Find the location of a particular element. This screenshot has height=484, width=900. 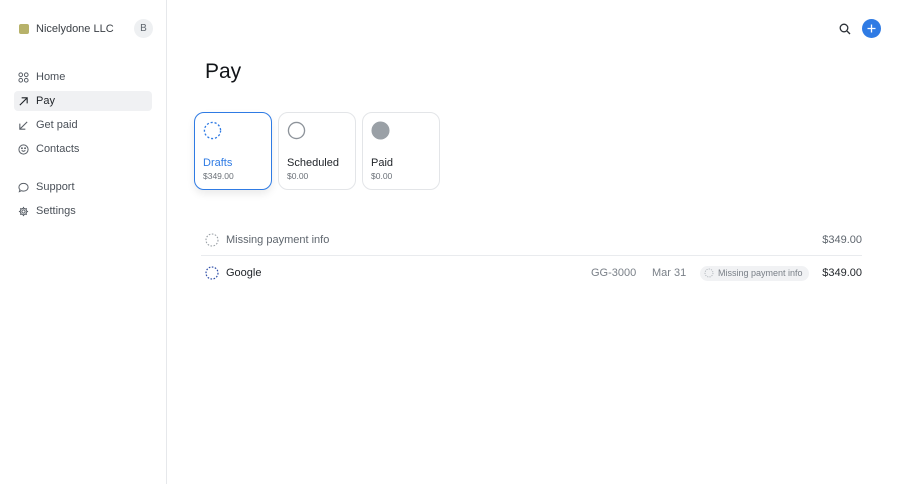

card-label: Drafts is located at coordinates (218, 163).